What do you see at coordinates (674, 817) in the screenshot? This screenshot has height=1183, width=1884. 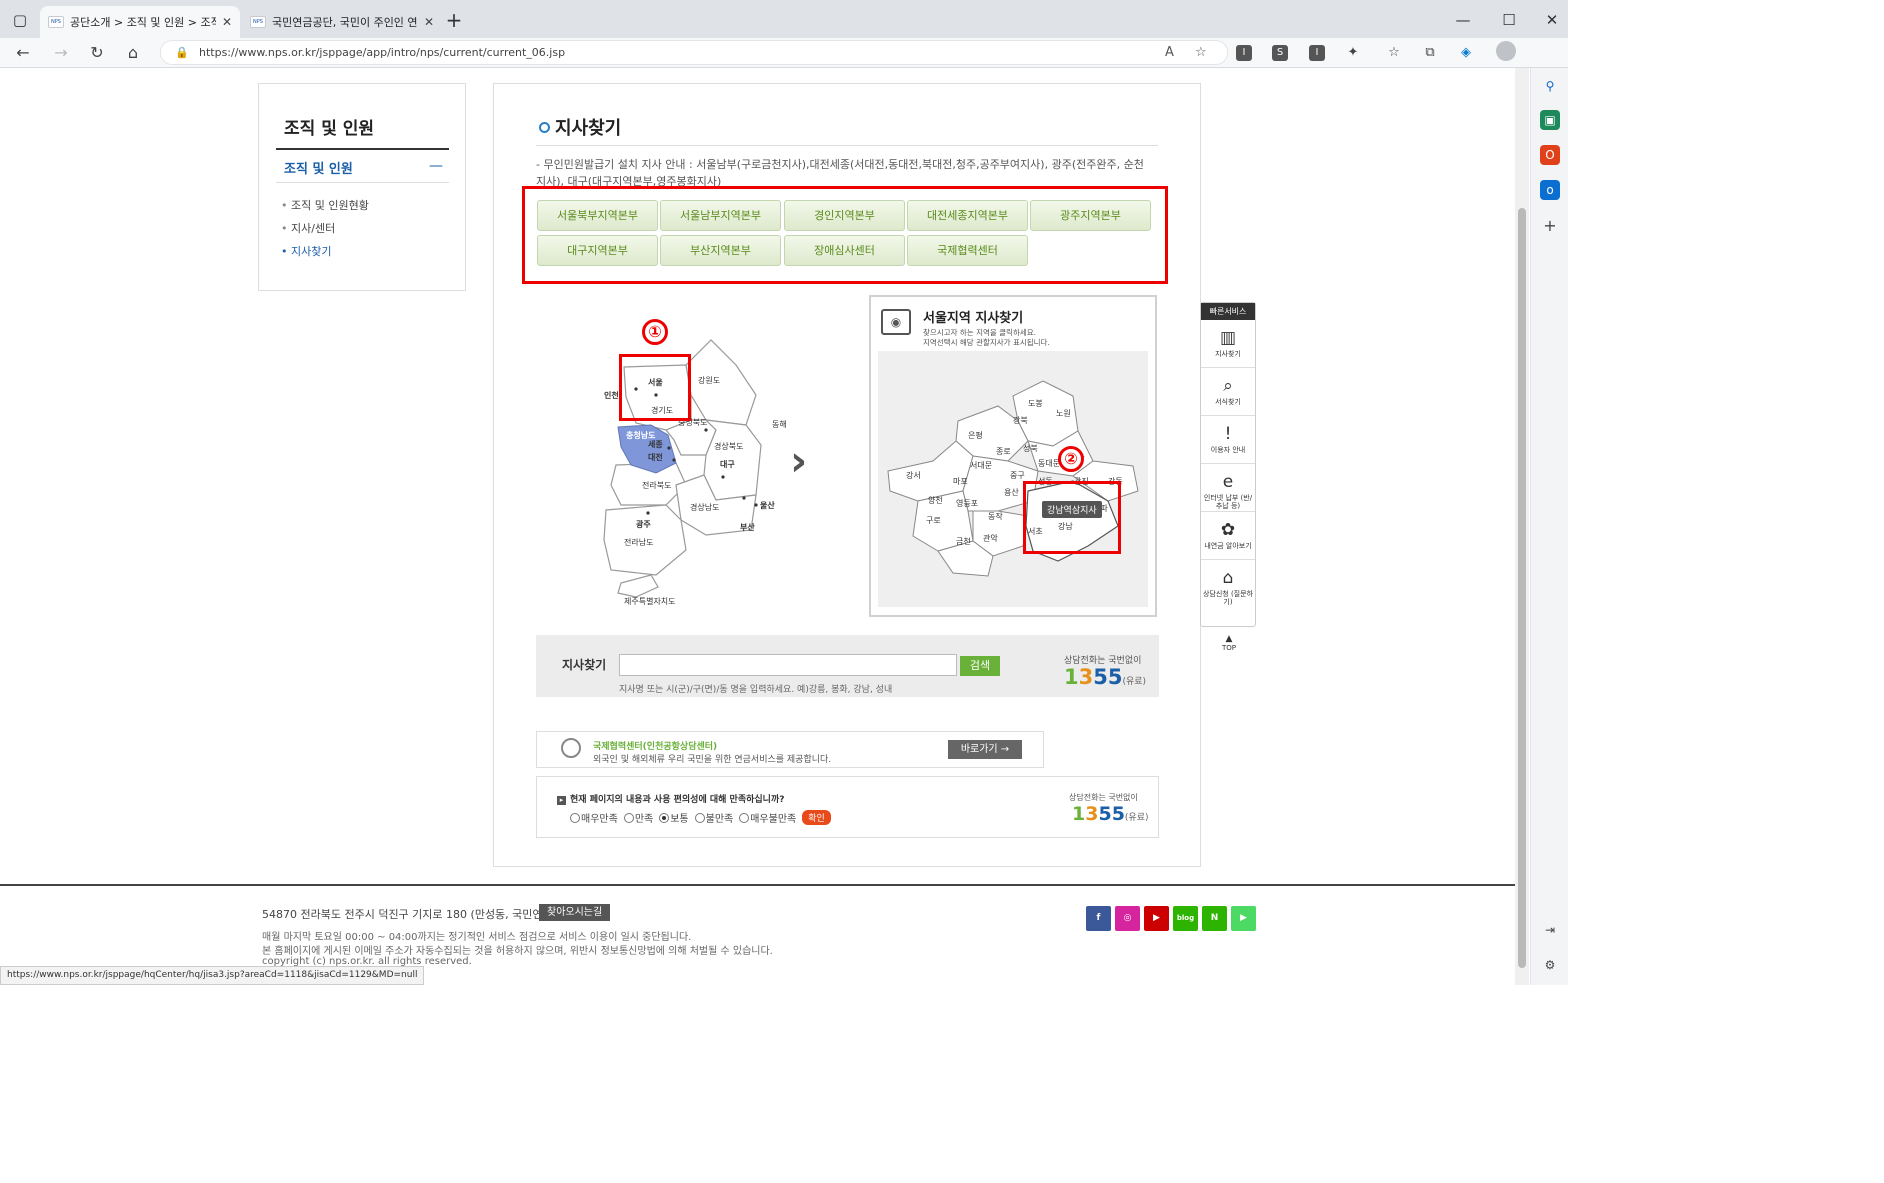 I see `survey-option: 보통` at bounding box center [674, 817].